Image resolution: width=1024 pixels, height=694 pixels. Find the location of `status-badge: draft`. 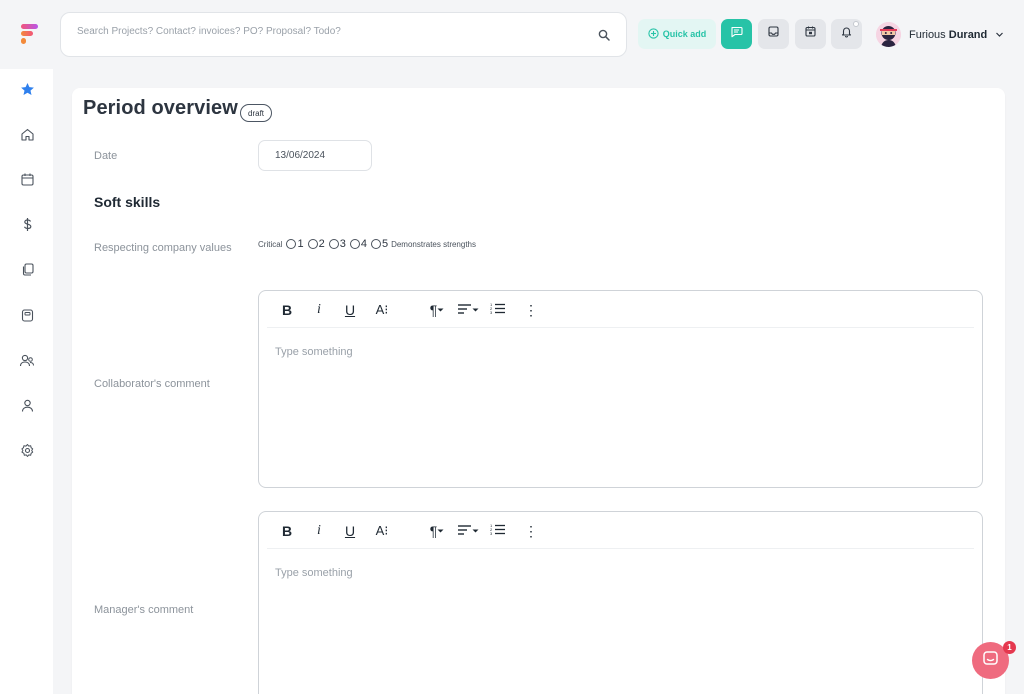

status-badge: draft is located at coordinates (256, 113).